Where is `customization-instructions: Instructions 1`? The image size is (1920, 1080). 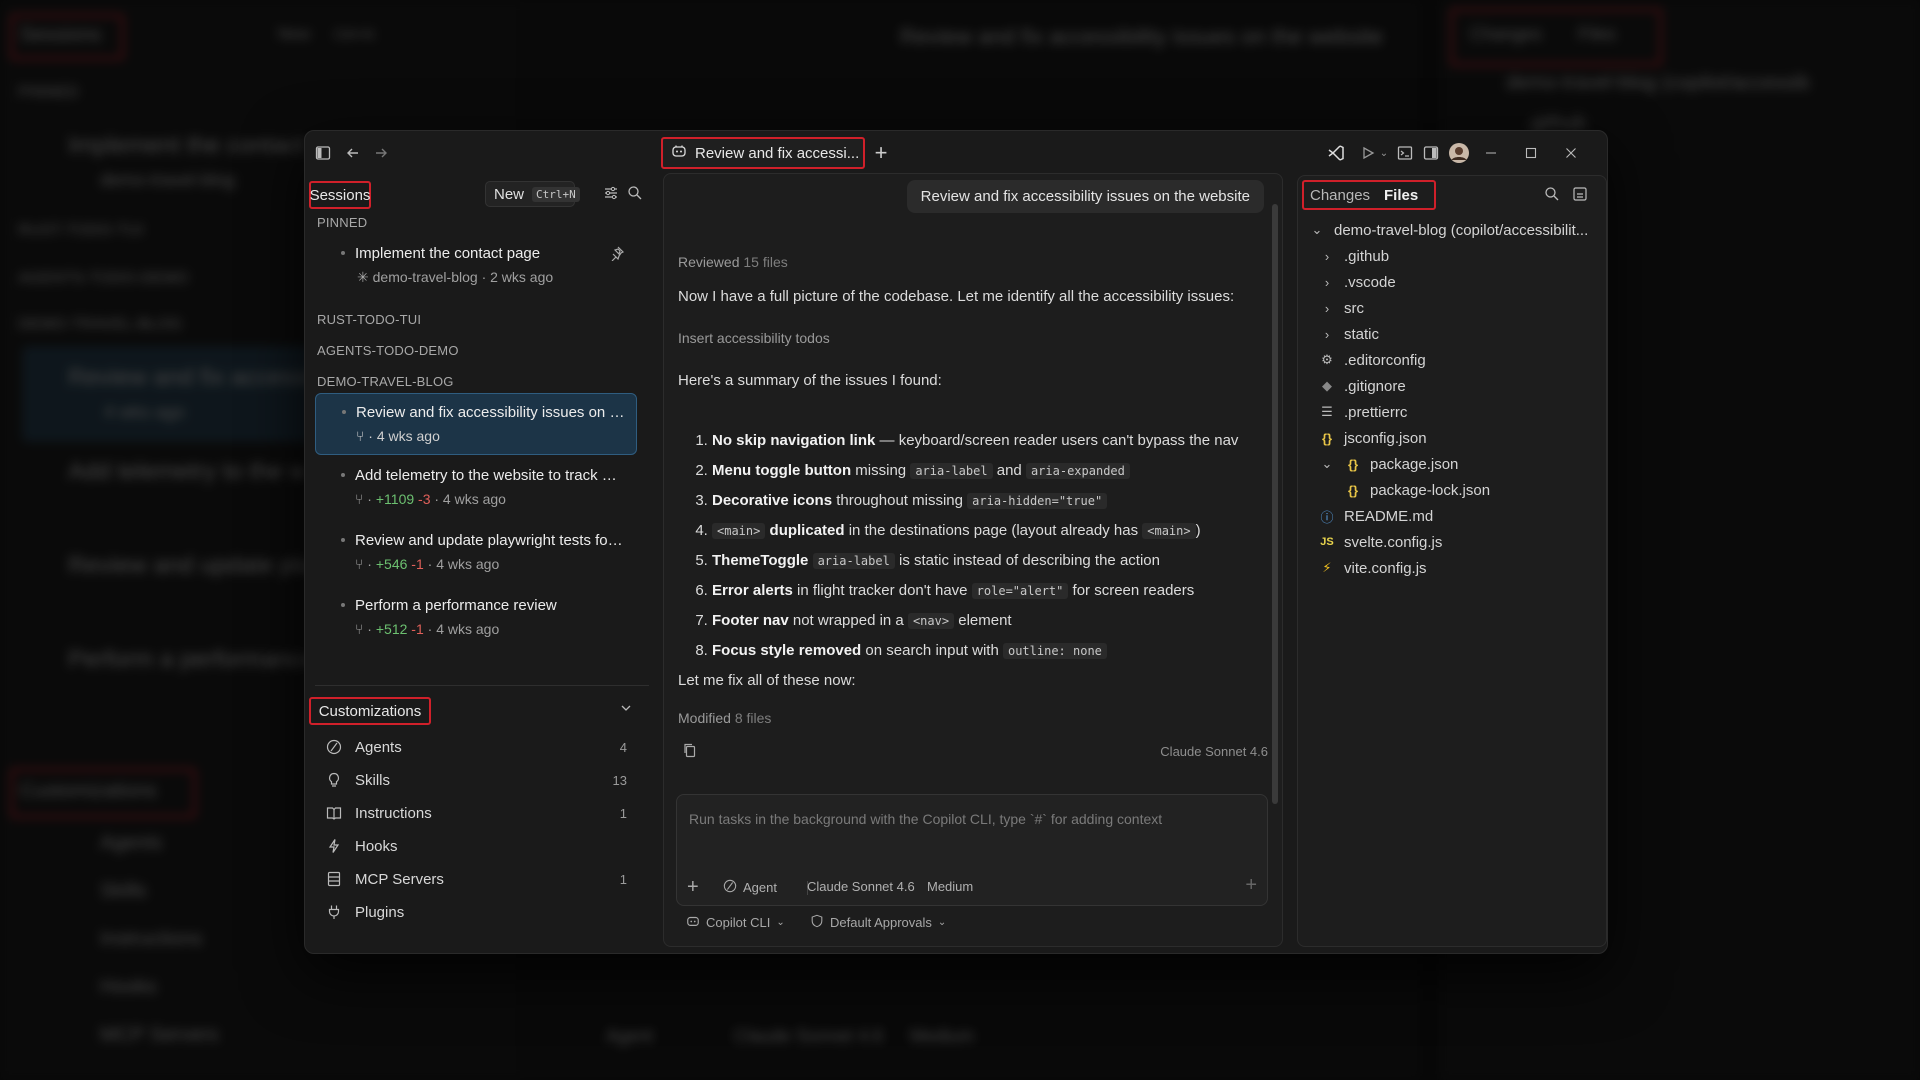
customization-instructions: Instructions 1 is located at coordinates (480, 813).